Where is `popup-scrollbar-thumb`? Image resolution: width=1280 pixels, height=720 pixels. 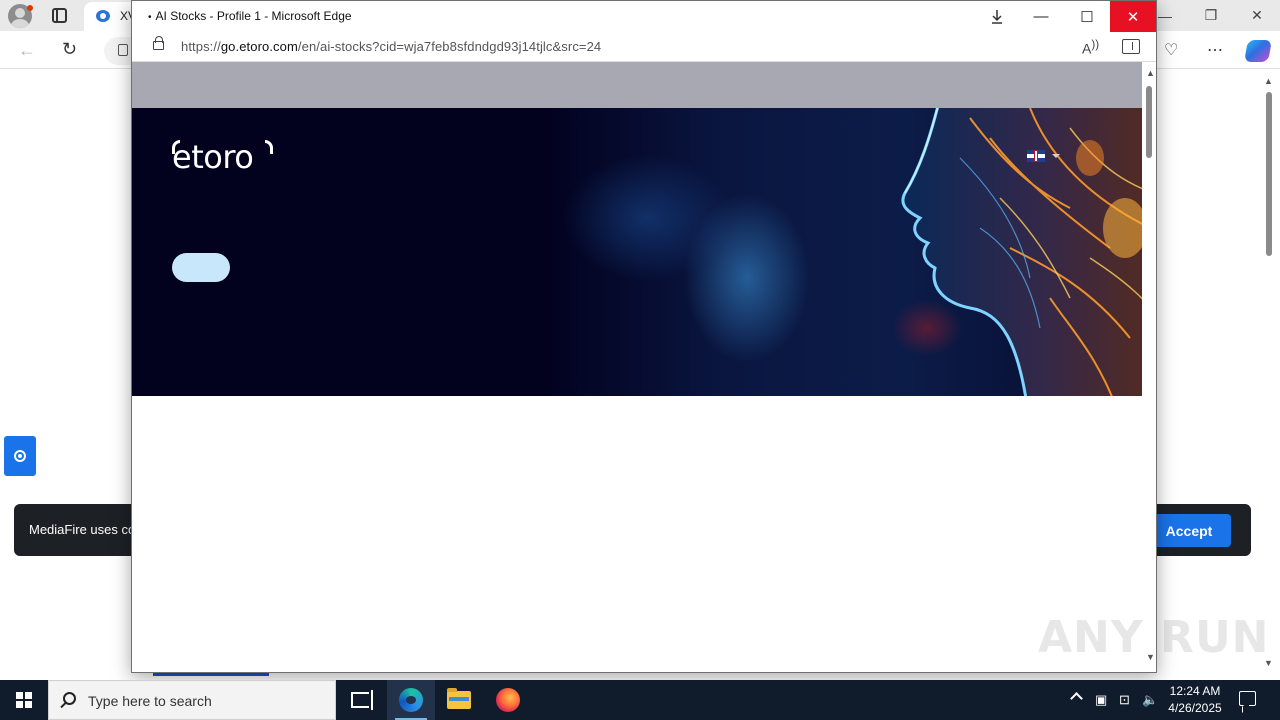 popup-scrollbar-thumb is located at coordinates (1149, 122).